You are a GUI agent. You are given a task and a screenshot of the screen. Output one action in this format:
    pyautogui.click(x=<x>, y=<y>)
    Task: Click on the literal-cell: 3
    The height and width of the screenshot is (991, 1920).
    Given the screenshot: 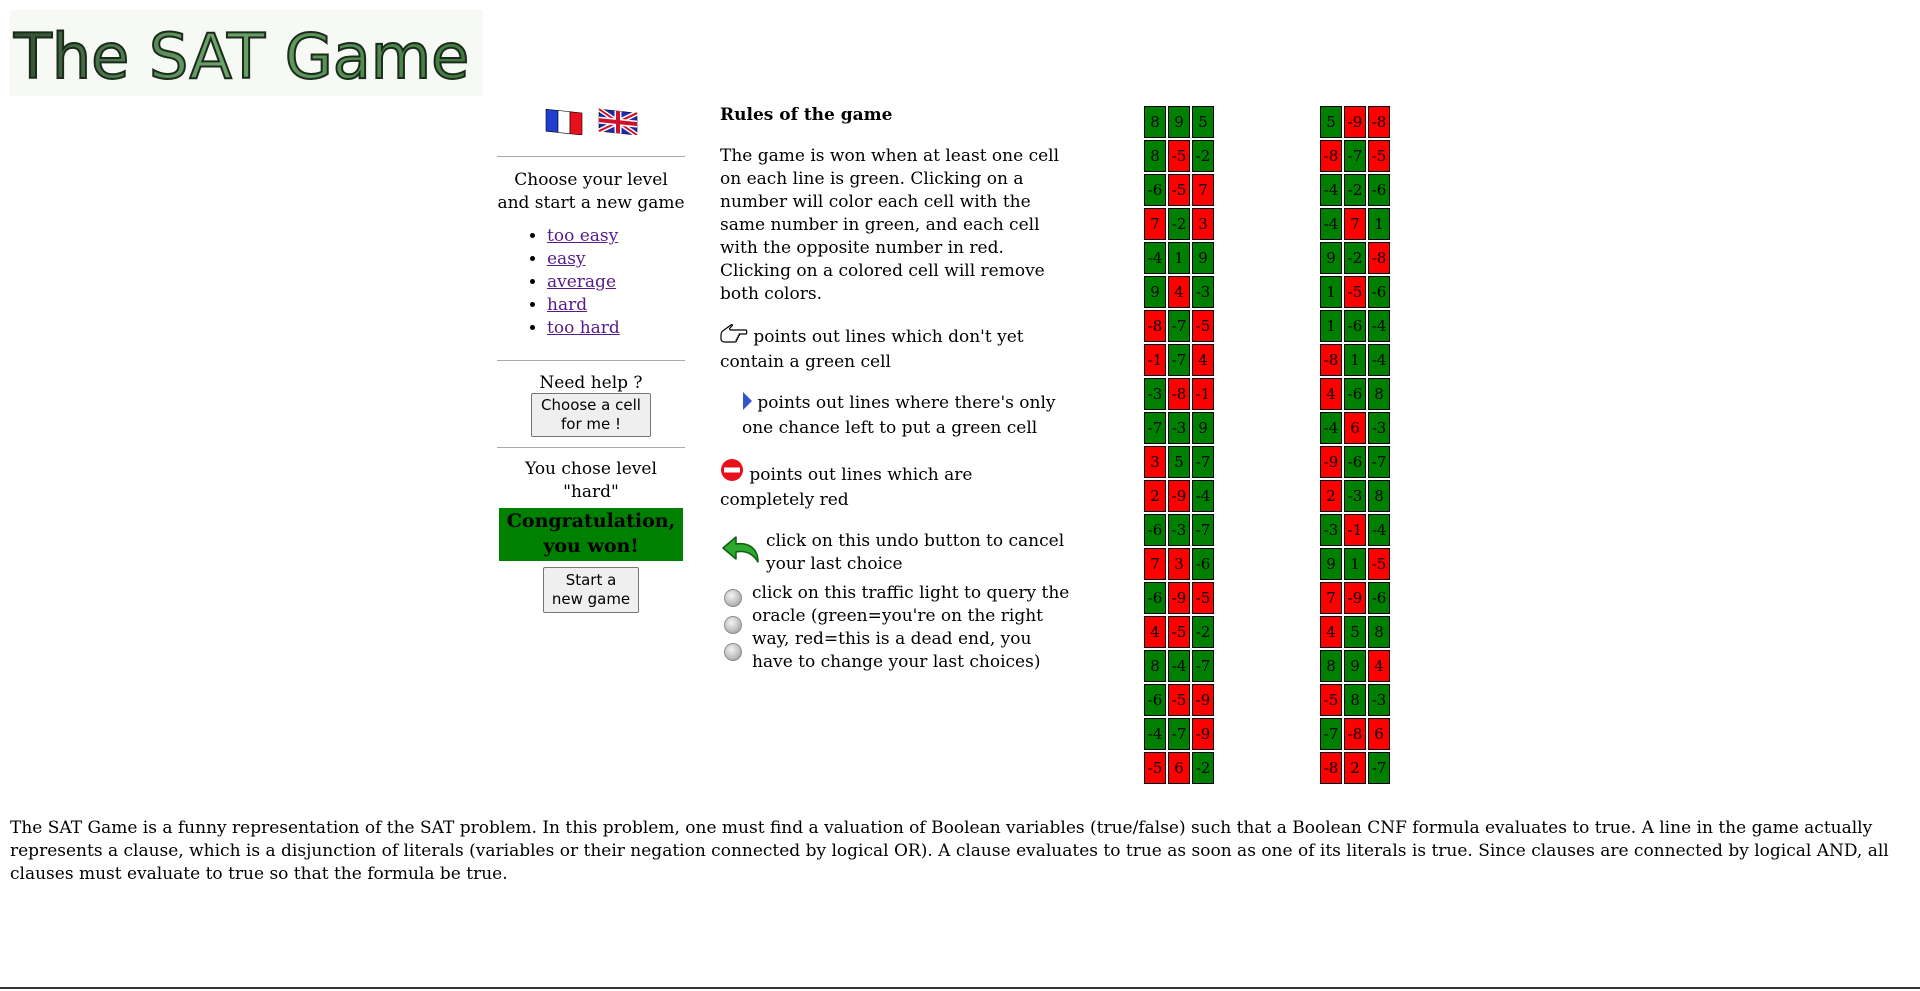 What is the action you would take?
    pyautogui.click(x=1203, y=224)
    